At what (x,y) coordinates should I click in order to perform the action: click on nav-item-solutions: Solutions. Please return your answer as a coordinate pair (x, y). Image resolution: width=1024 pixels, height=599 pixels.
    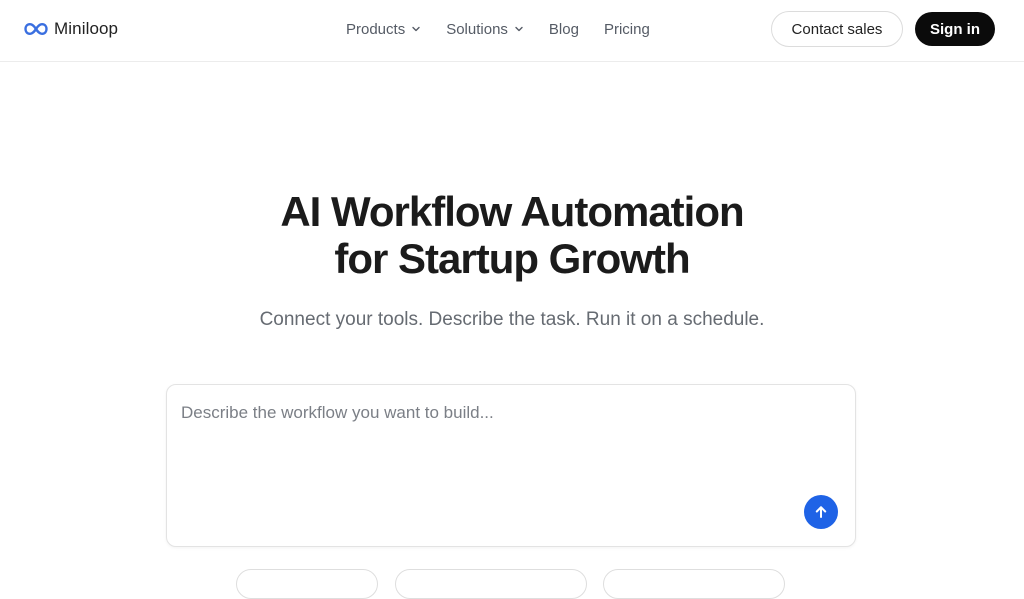
    Looking at the image, I should click on (485, 29).